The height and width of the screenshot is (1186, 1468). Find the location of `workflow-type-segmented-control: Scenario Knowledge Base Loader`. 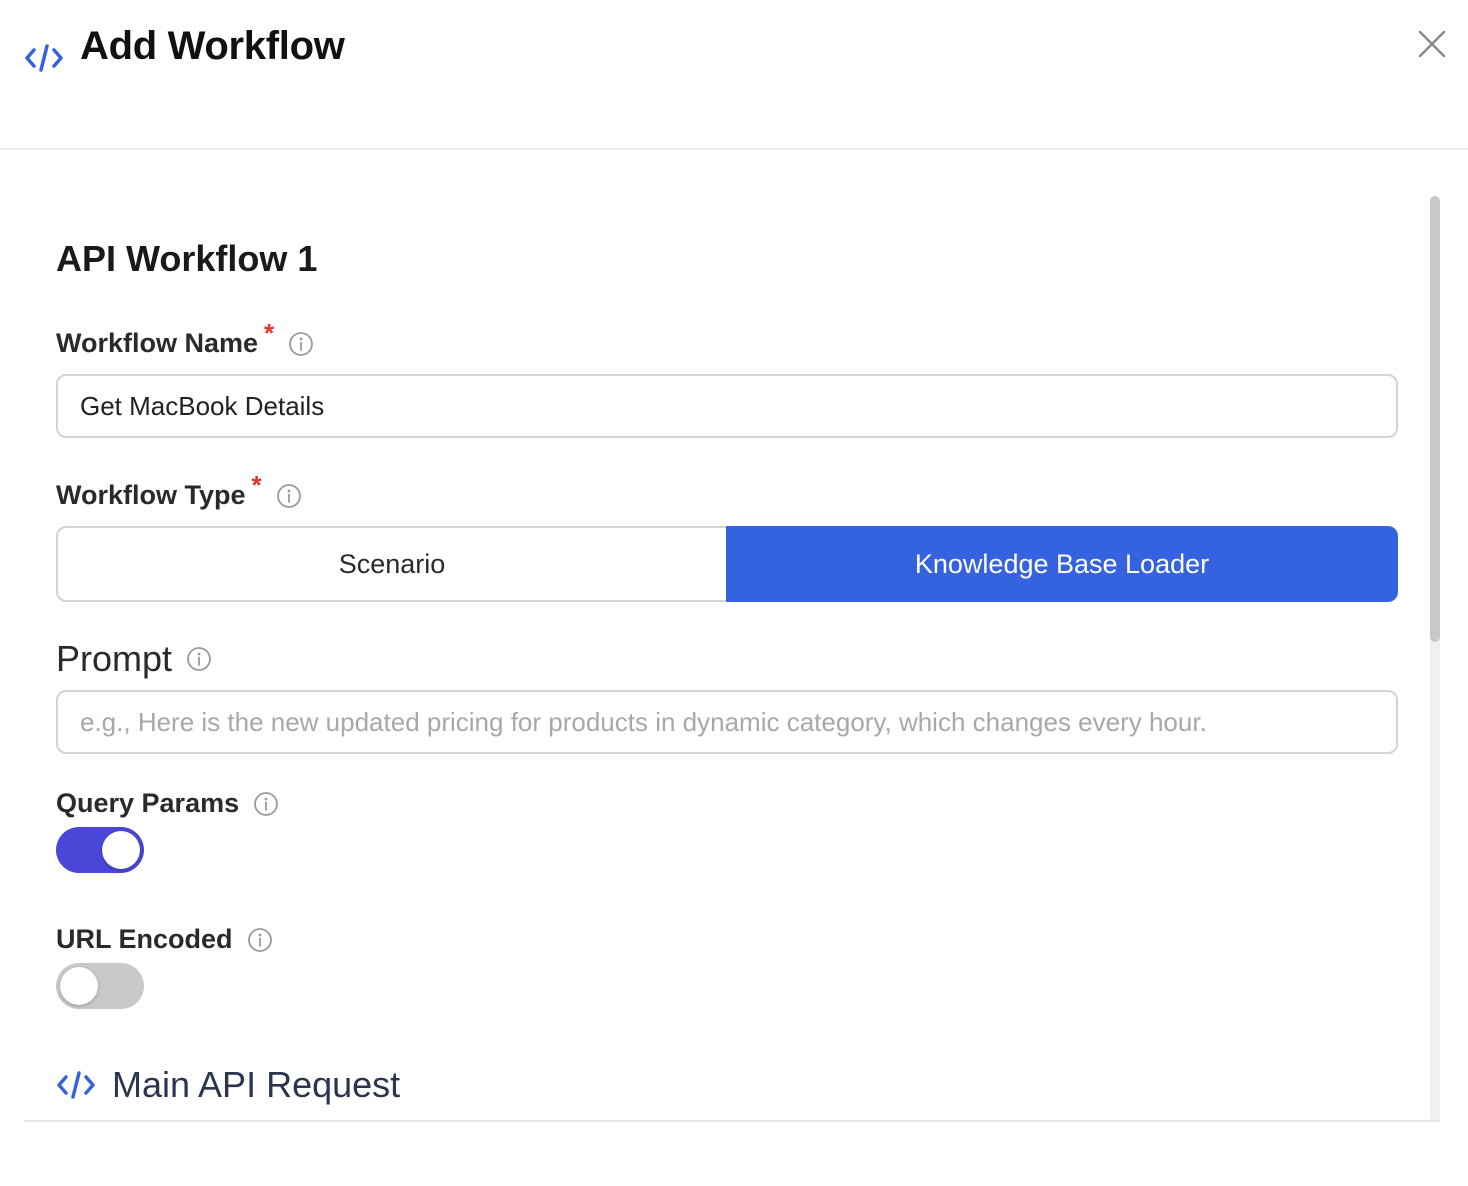

workflow-type-segmented-control: Scenario Knowledge Base Loader is located at coordinates (727, 564).